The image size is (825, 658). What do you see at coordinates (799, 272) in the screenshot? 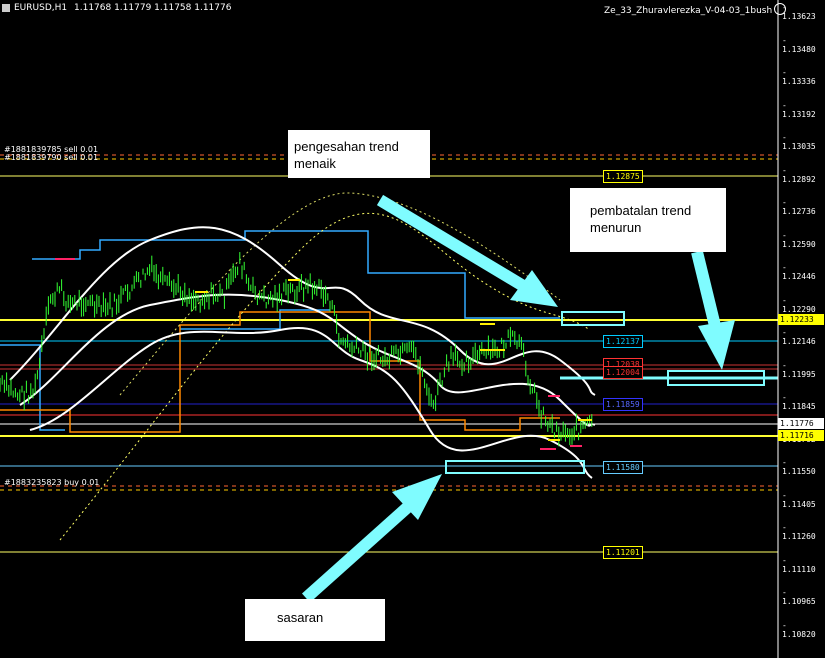
I see `price-tick: - 1.12446` at bounding box center [799, 272].